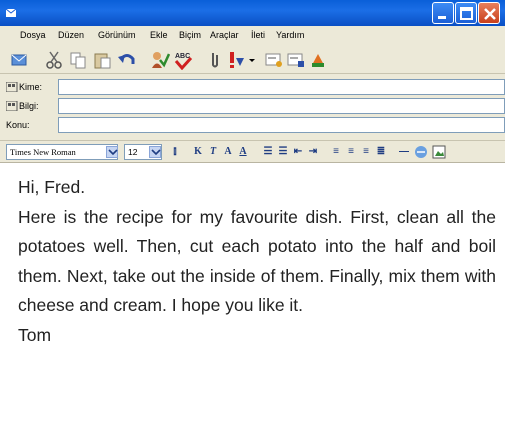 This screenshot has width=505, height=445. Describe the element at coordinates (366, 152) in the screenshot. I see `align-right-icon: ≡` at that location.